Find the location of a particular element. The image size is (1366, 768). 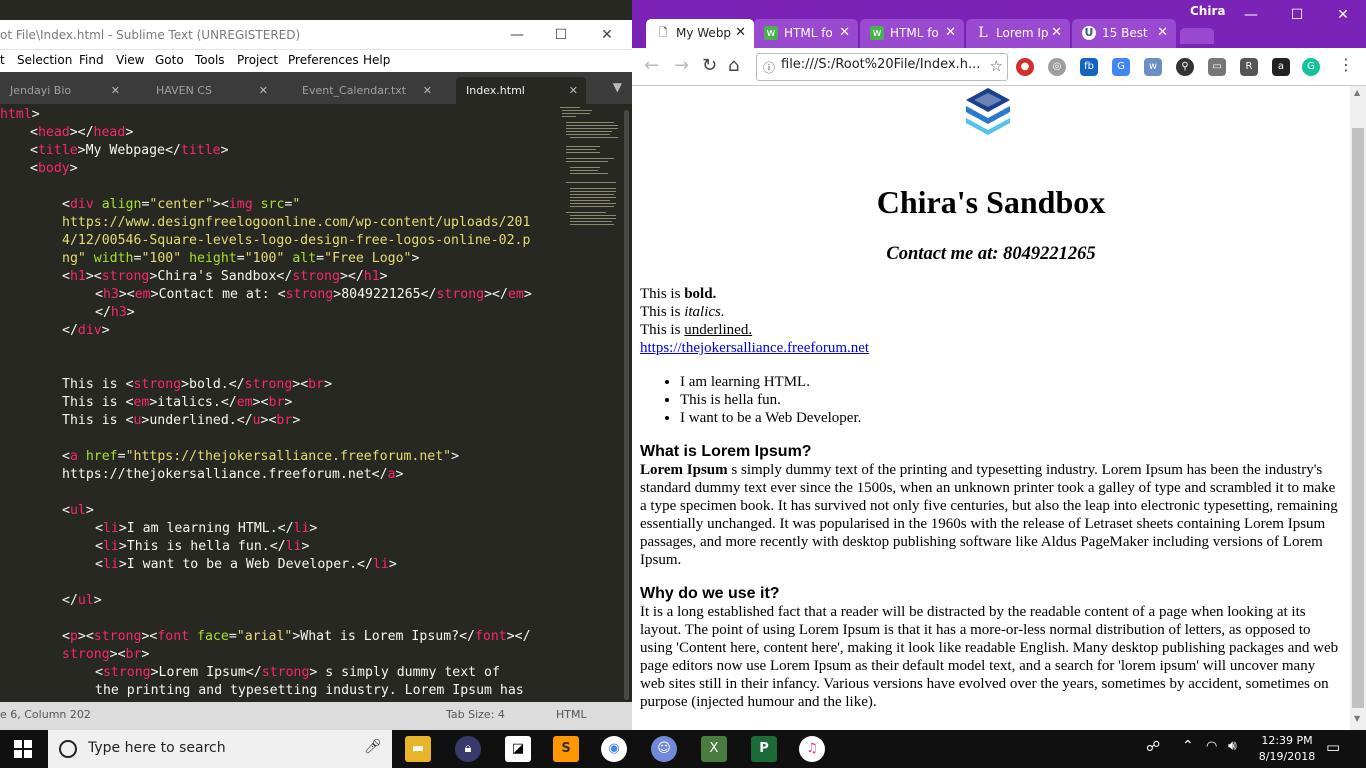

amazon-icon: a is located at coordinates (1281, 67).